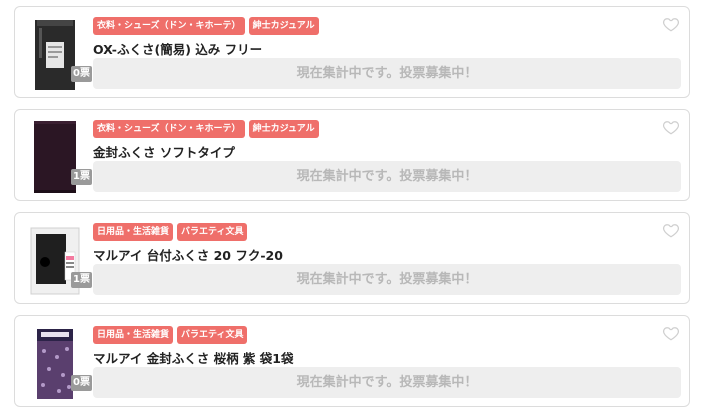  What do you see at coordinates (164, 151) in the screenshot?
I see `product-title: 金封ふくさ ソフトタイプ` at bounding box center [164, 151].